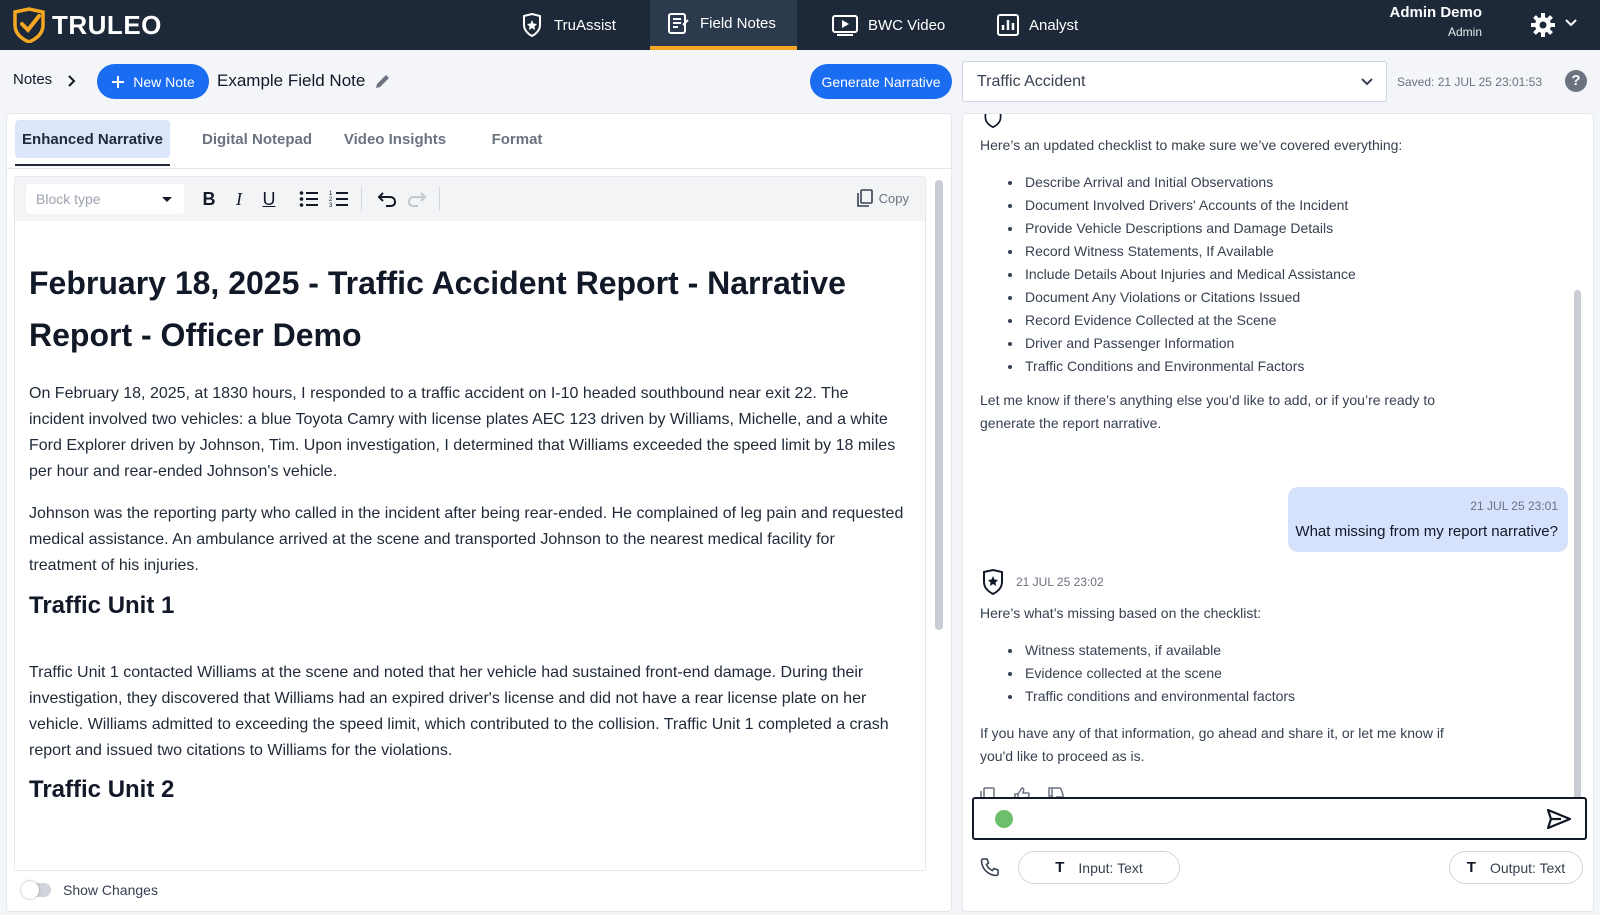 The image size is (1600, 915). I want to click on breadcrumb-notes: Notes, so click(32, 79).